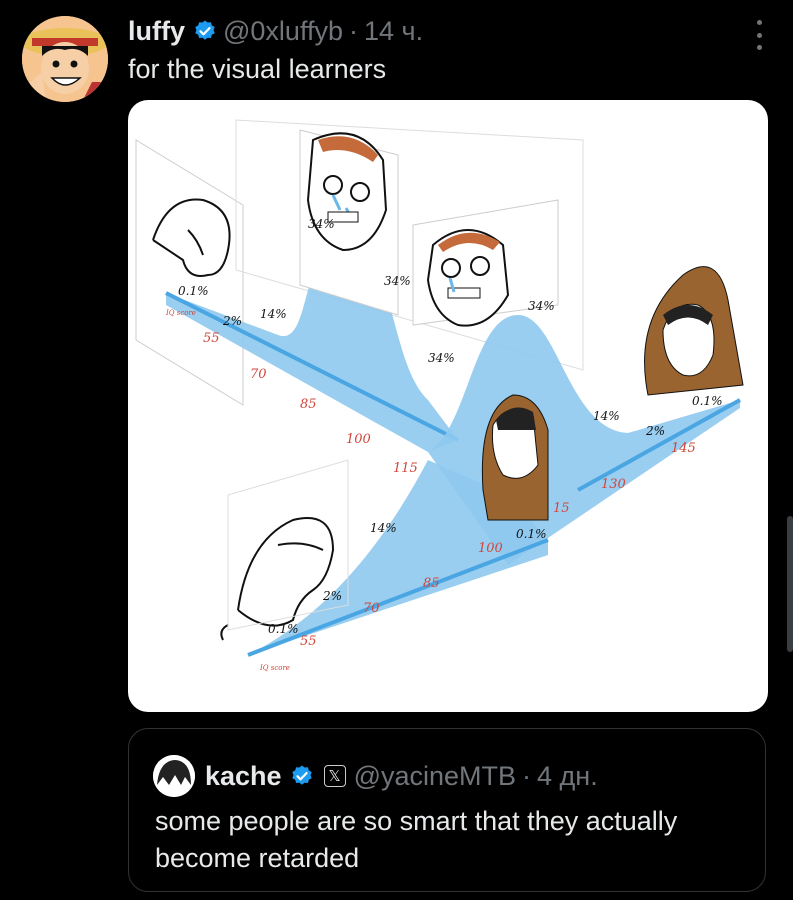 This screenshot has width=793, height=900. Describe the element at coordinates (606, 416) in the screenshot. I see `mid-pct-3: 14%` at that location.